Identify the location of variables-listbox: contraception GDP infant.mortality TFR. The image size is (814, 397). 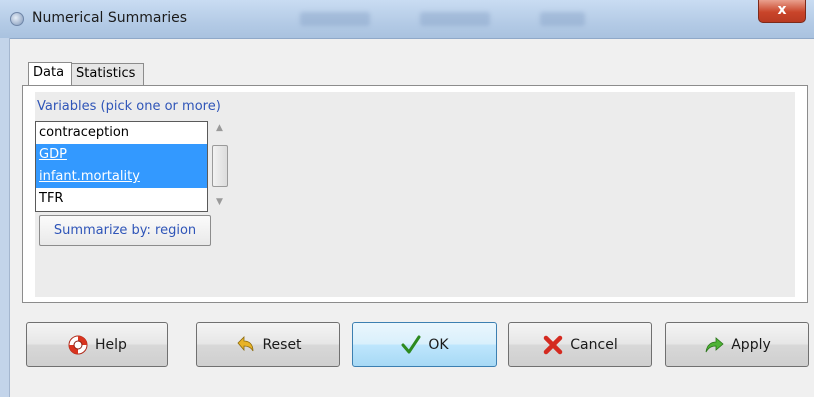
(121, 166).